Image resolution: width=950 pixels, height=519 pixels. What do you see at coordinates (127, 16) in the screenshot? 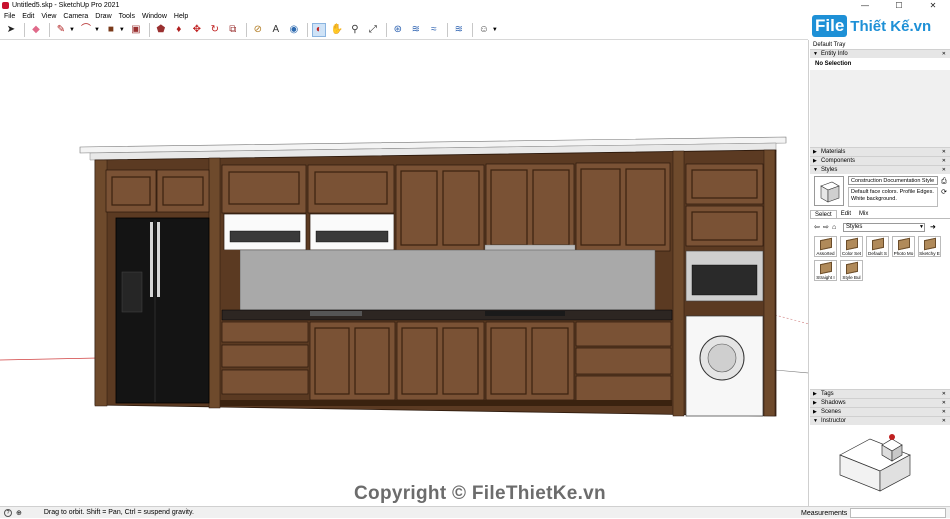
I see `menu-tools: Tools` at bounding box center [127, 16].